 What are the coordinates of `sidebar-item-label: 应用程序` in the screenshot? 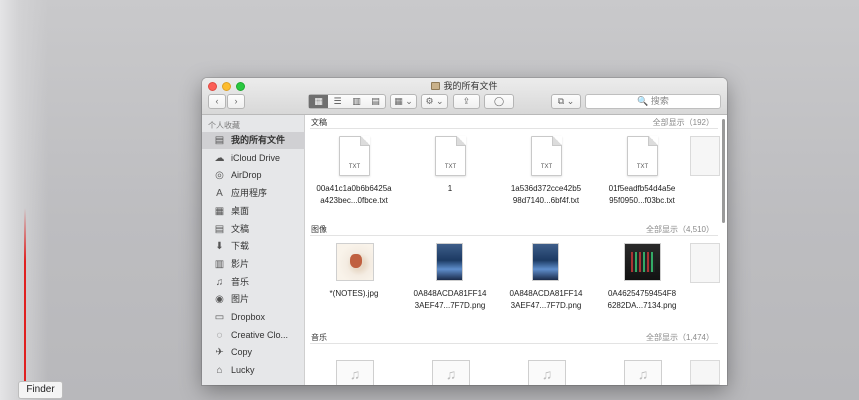 It's located at (249, 193).